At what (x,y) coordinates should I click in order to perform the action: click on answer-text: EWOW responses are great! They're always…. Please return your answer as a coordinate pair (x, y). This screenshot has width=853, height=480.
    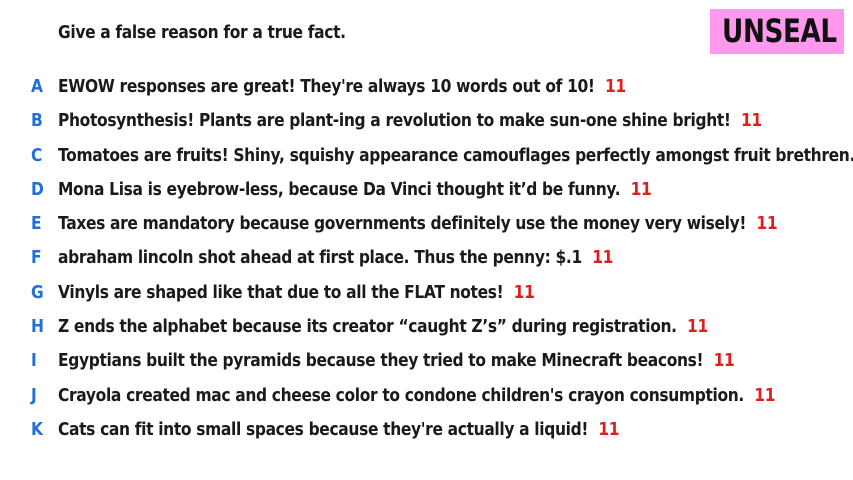
    Looking at the image, I should click on (326, 86).